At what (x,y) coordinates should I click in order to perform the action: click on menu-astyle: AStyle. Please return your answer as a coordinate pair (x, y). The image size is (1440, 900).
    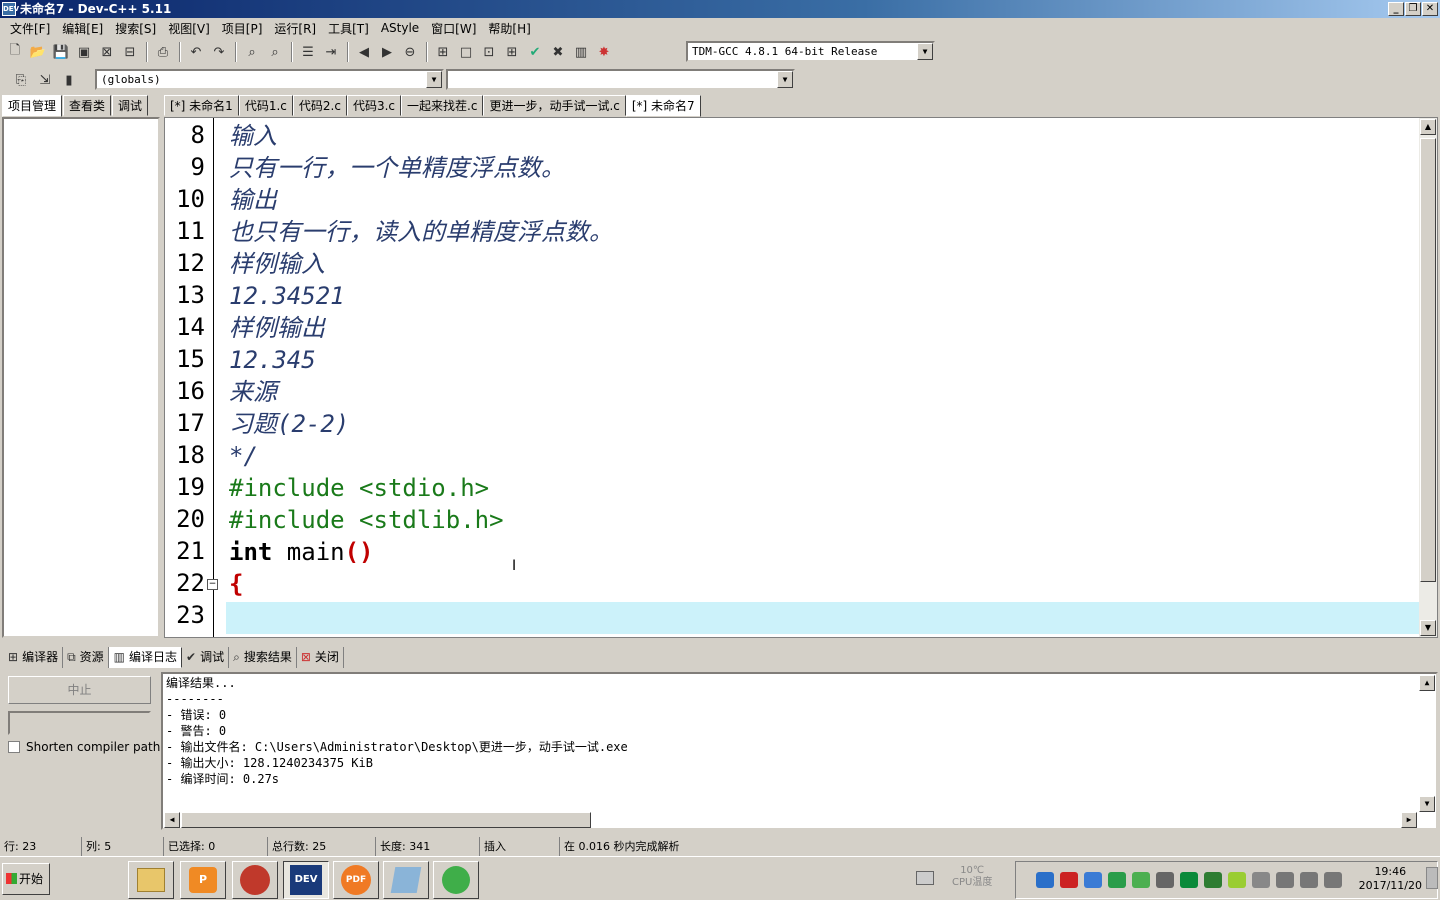
    Looking at the image, I should click on (400, 28).